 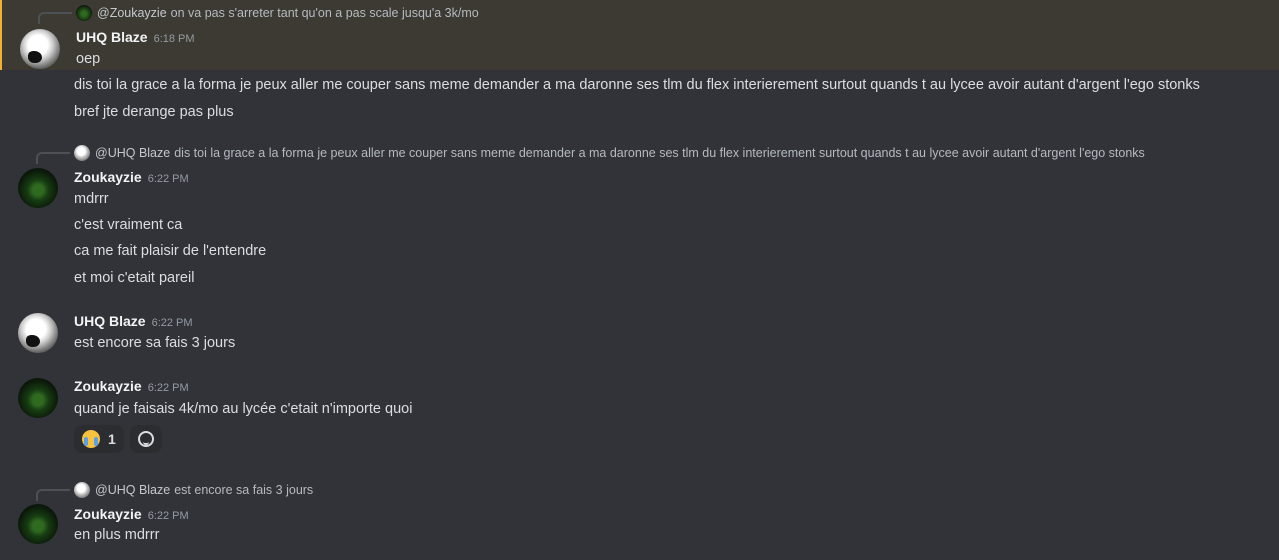 I want to click on reactions-row: 1, so click(x=118, y=439).